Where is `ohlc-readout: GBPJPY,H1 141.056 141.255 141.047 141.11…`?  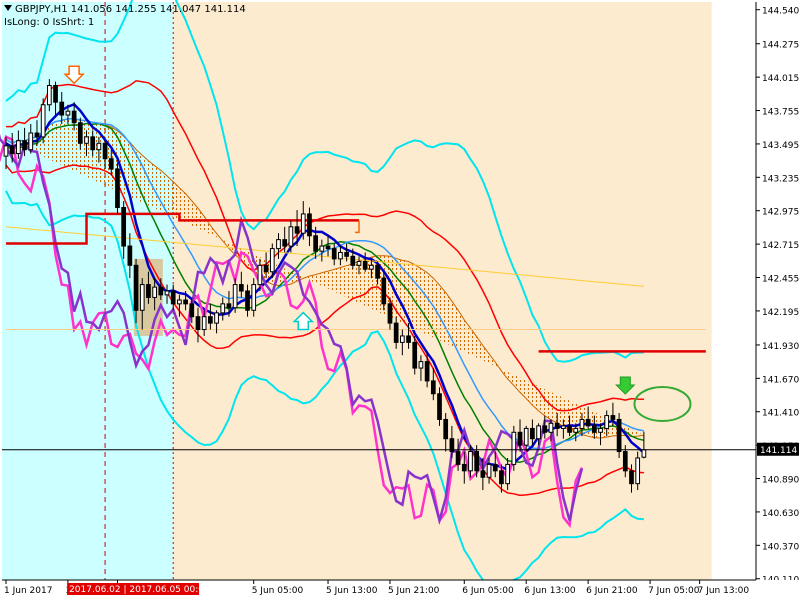
ohlc-readout: GBPJPY,H1 141.056 141.255 141.047 141.11… is located at coordinates (130, 9).